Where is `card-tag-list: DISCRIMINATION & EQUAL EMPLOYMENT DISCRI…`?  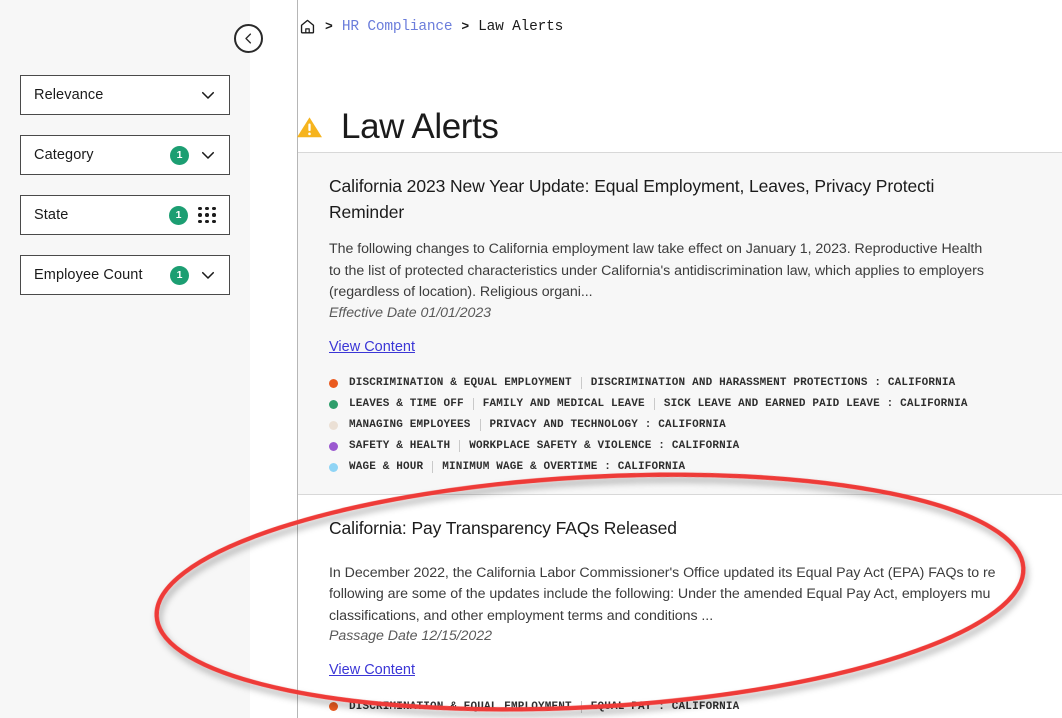
card-tag-list: DISCRIMINATION & EQUAL EMPLOYMENT DISCRI… is located at coordinates (695, 425).